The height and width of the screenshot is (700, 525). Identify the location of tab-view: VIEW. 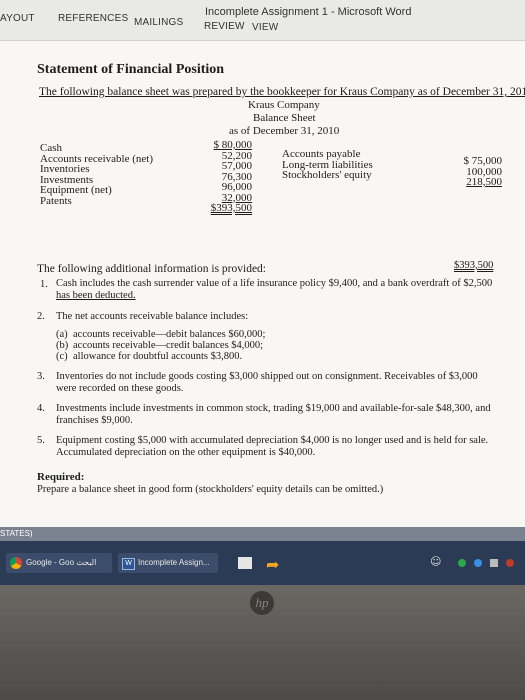
(265, 27).